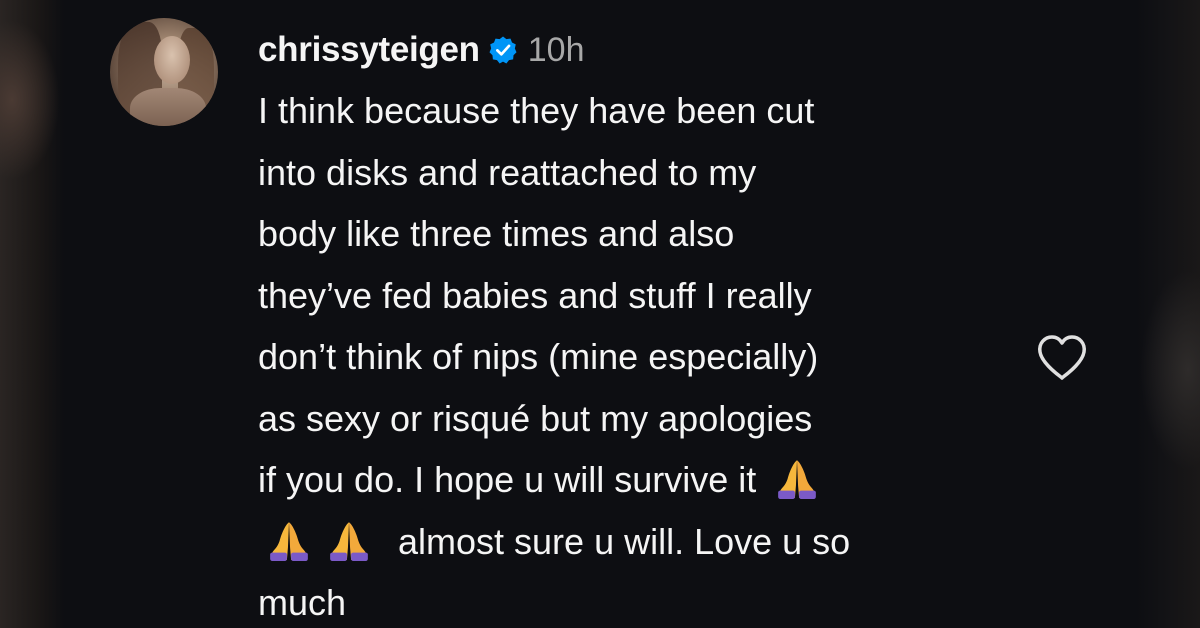 Image resolution: width=1200 pixels, height=628 pixels. What do you see at coordinates (535, 418) in the screenshot?
I see `comment-line: as sexy or risqué but my apologies` at bounding box center [535, 418].